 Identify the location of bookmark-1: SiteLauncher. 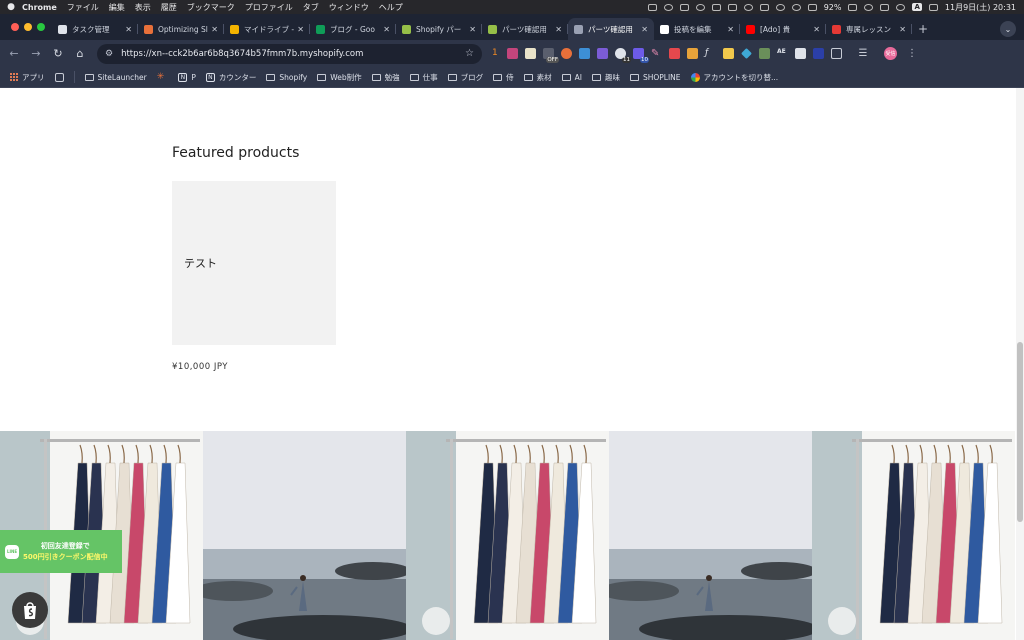
(115, 77).